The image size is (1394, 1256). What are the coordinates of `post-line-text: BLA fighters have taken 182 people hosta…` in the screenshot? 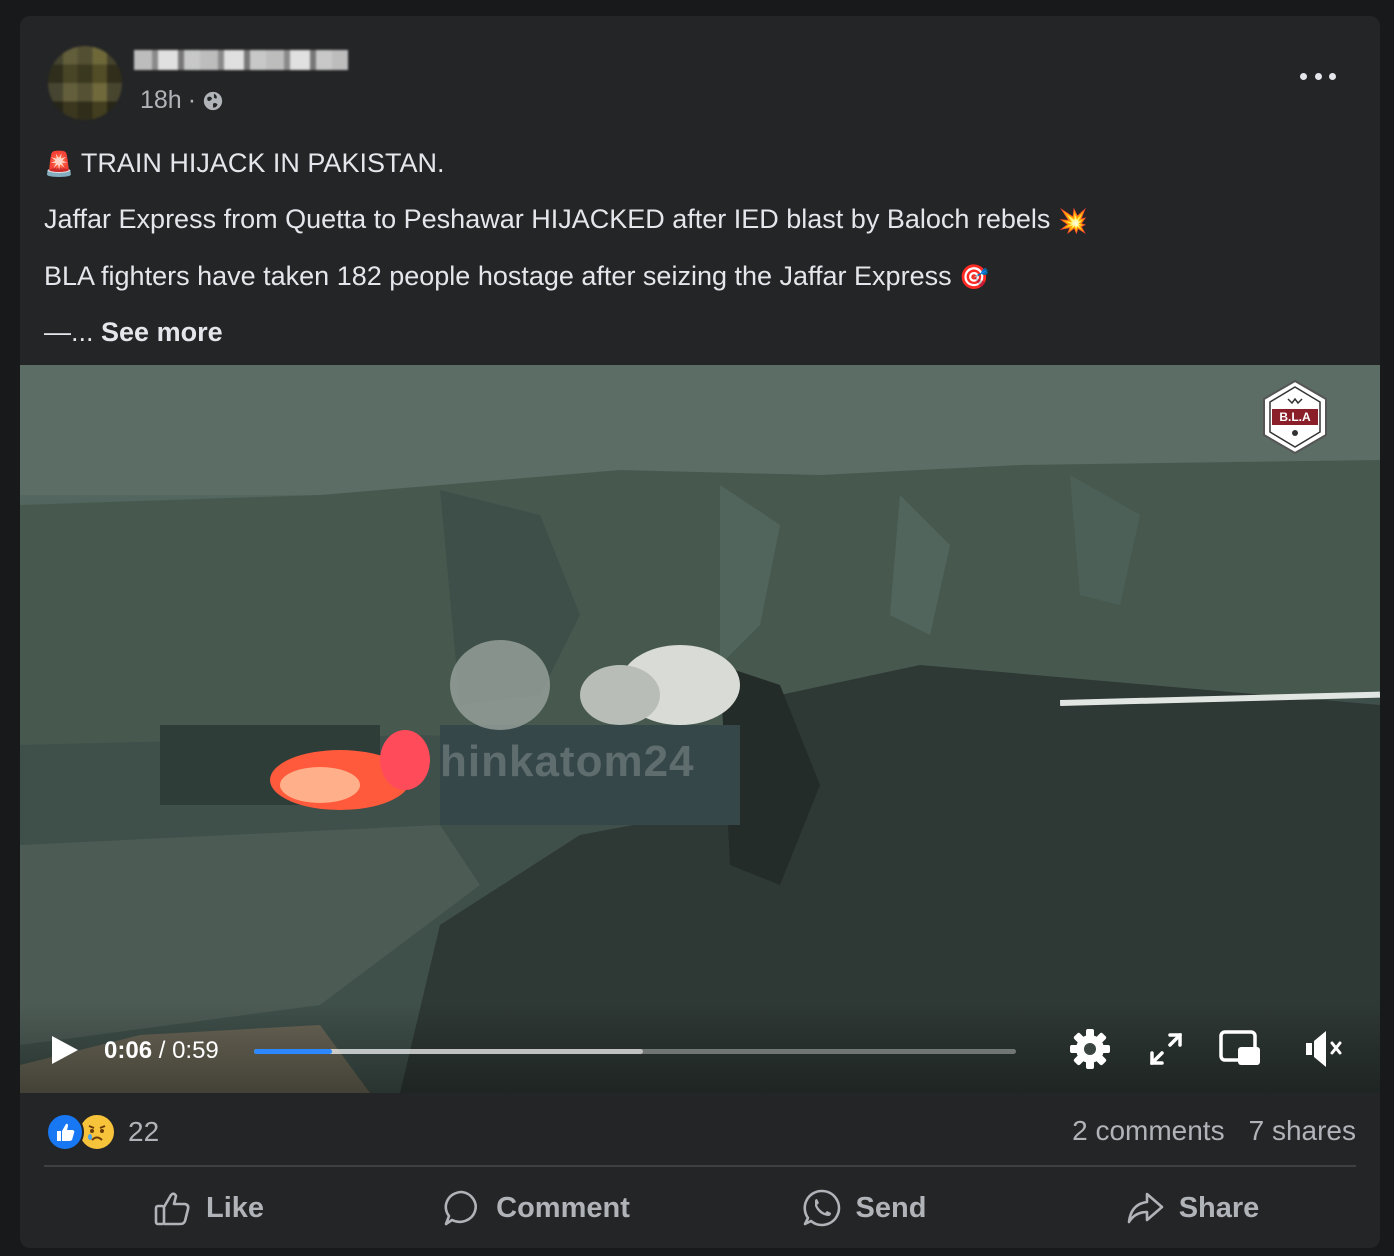 It's located at (498, 275).